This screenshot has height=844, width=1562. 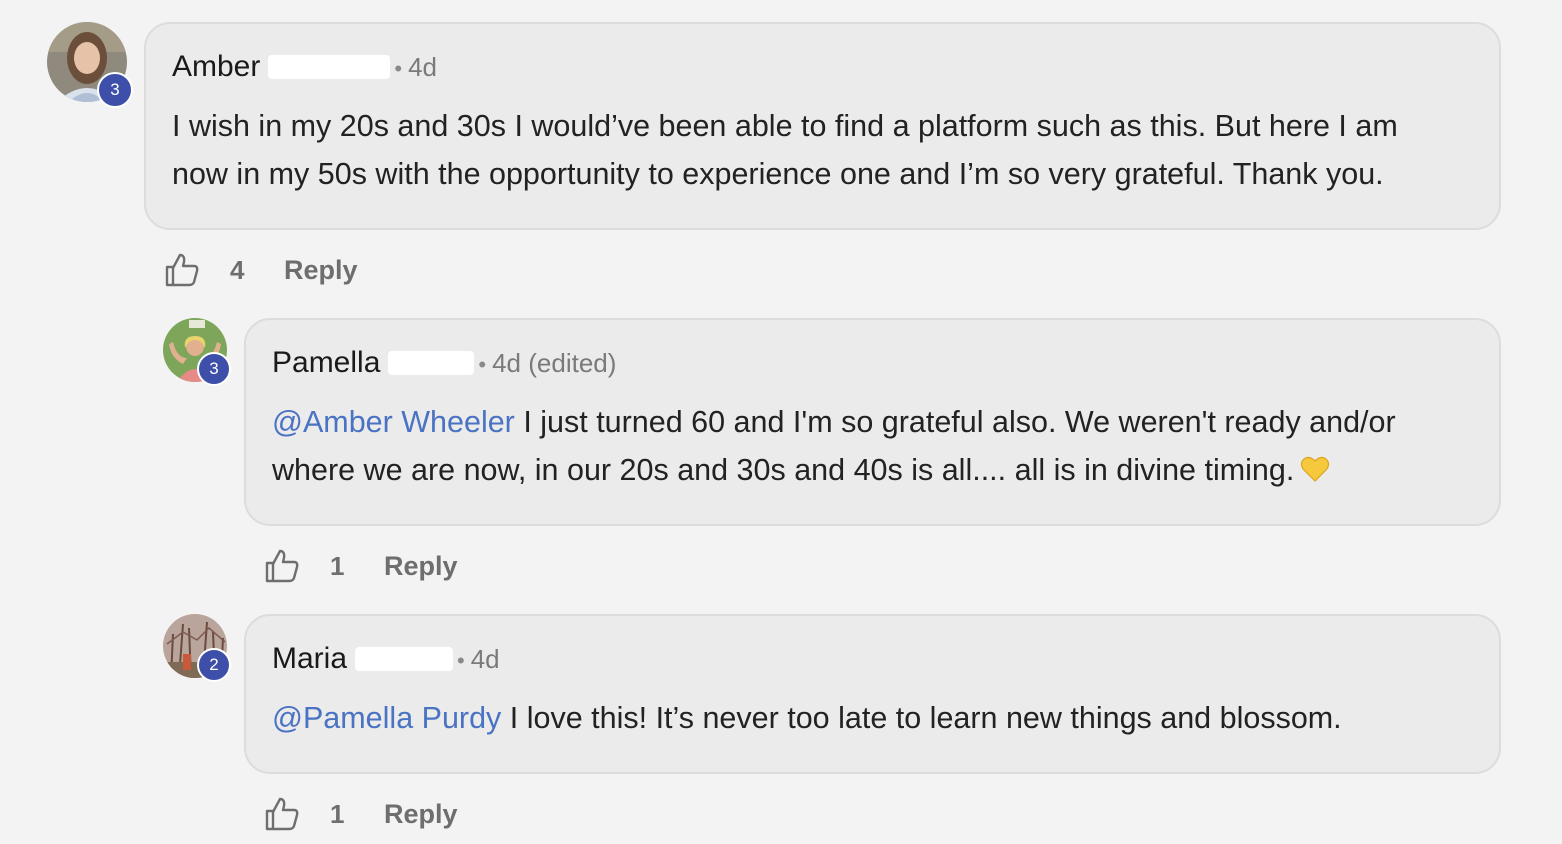 What do you see at coordinates (237, 269) in the screenshot?
I see `like-count: 4` at bounding box center [237, 269].